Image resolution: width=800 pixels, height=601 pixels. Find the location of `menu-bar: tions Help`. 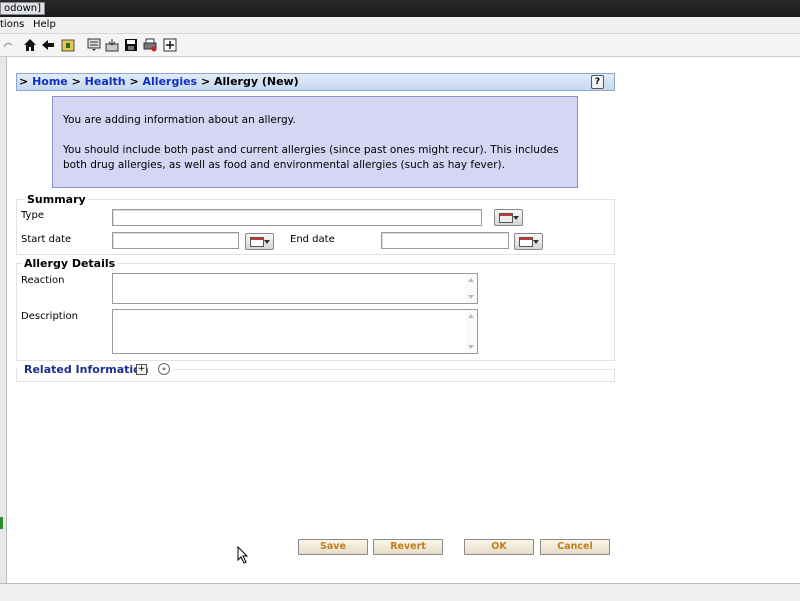

menu-bar: tions Help is located at coordinates (400, 25).